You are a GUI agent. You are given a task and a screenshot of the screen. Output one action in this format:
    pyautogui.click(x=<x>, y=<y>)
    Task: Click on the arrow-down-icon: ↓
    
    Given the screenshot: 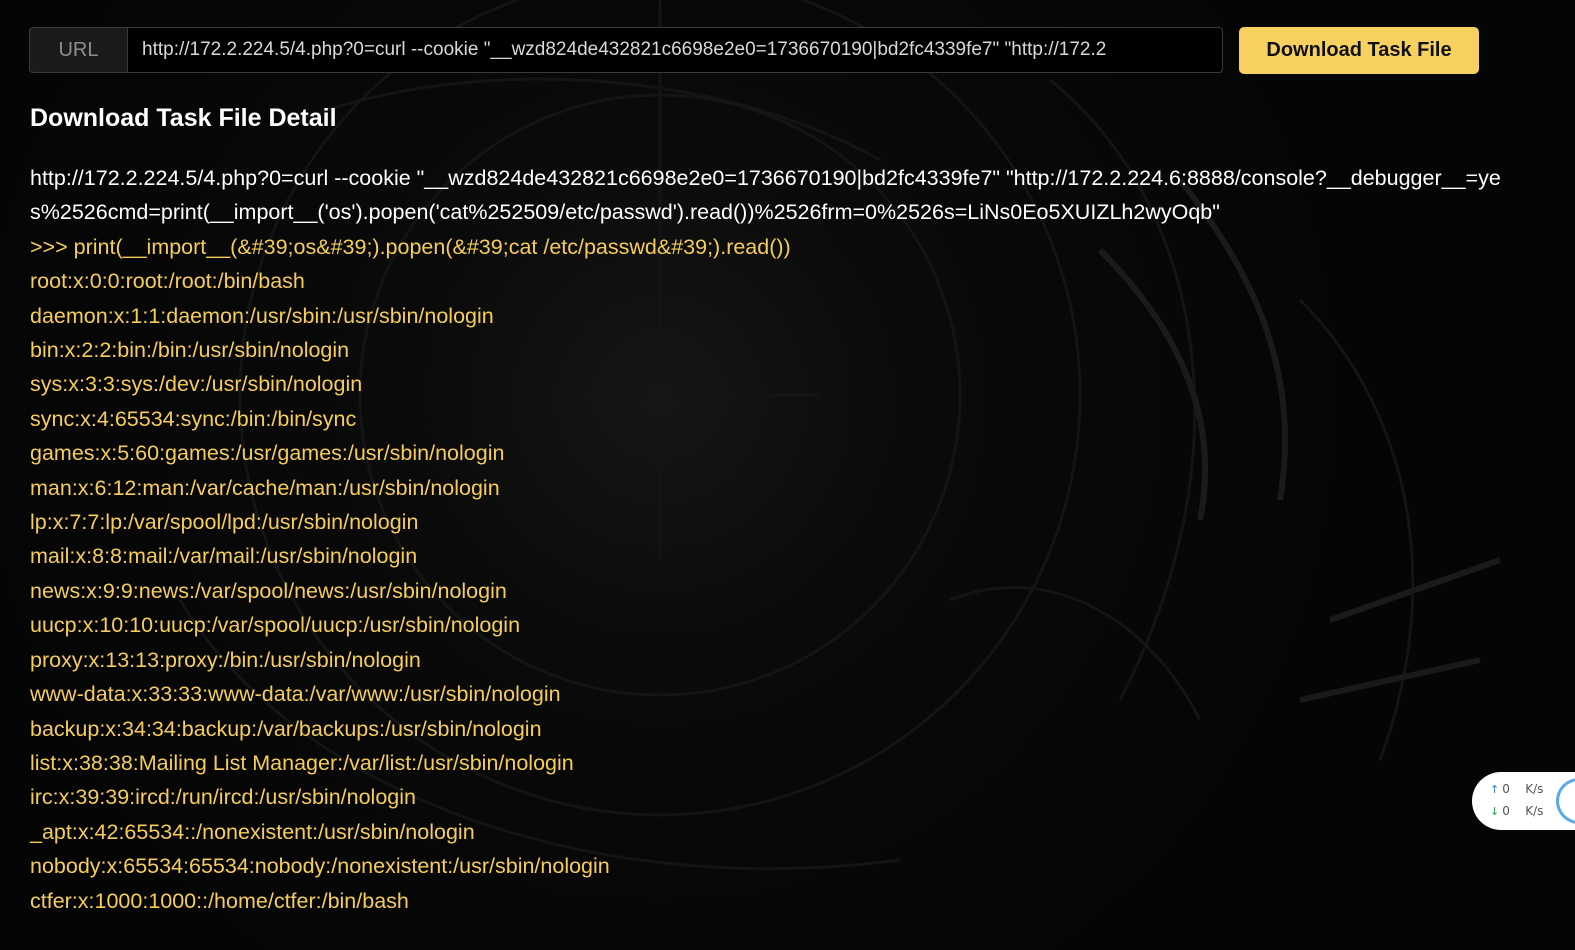 What is the action you would take?
    pyautogui.click(x=1495, y=811)
    